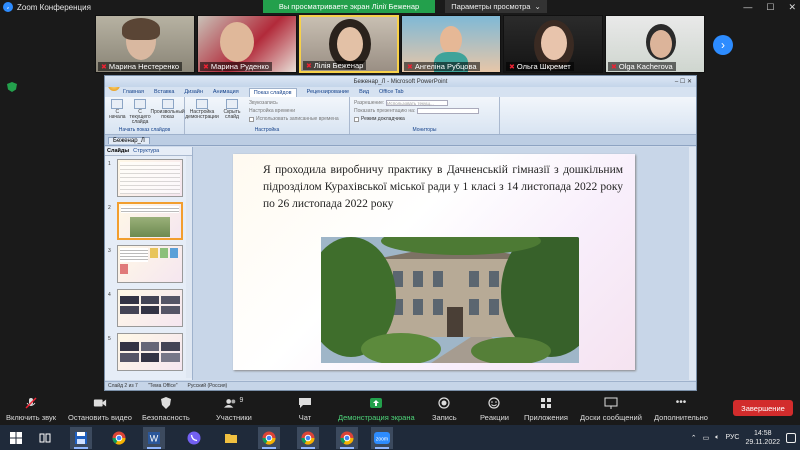 Image resolution: width=800 pixels, height=450 pixels. Describe the element at coordinates (444, 403) in the screenshot. I see `record-icon` at that location.